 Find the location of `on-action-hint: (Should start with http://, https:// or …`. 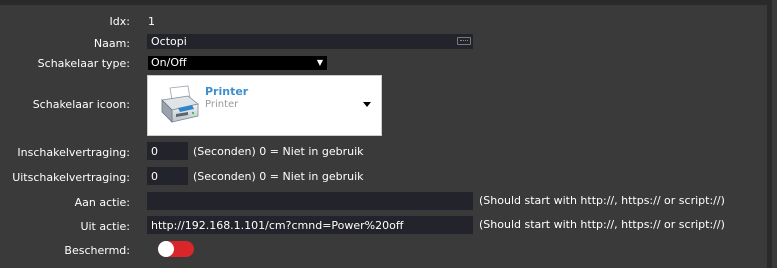

on-action-hint: (Should start with http://, https:// or … is located at coordinates (602, 200).